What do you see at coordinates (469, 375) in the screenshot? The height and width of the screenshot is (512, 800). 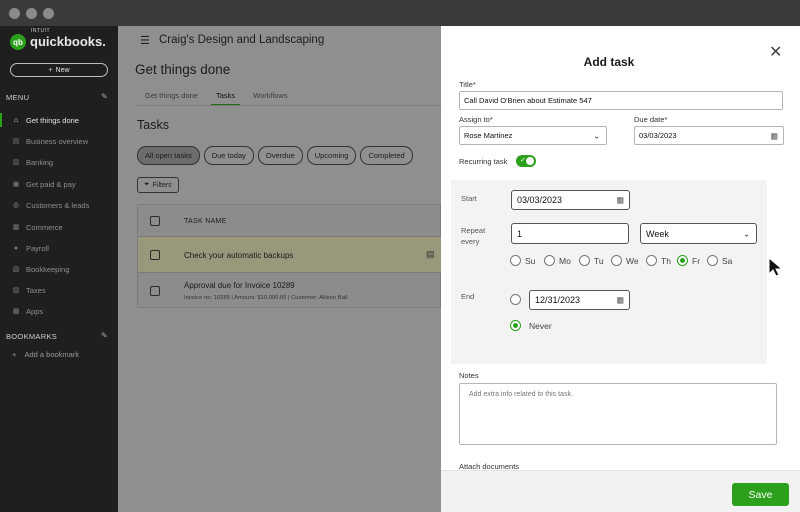 I see `notes-label: Notes` at bounding box center [469, 375].